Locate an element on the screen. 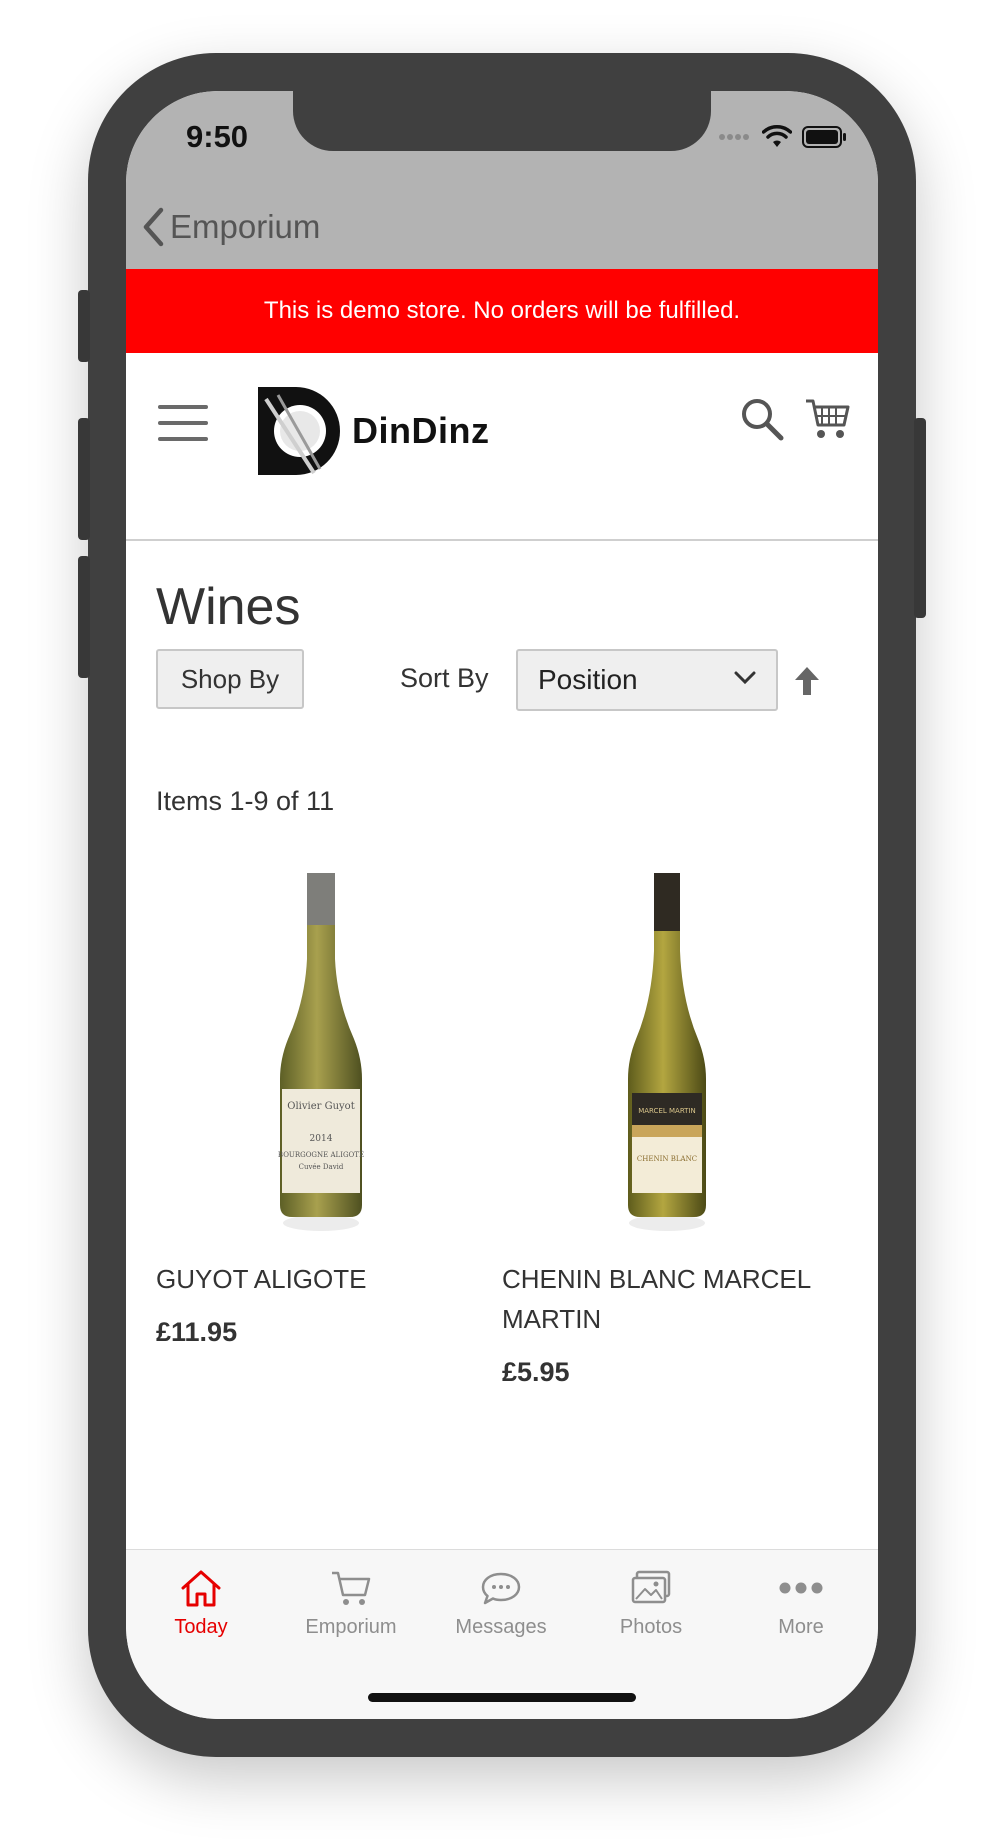  store-header: DinDinz is located at coordinates (502, 447).